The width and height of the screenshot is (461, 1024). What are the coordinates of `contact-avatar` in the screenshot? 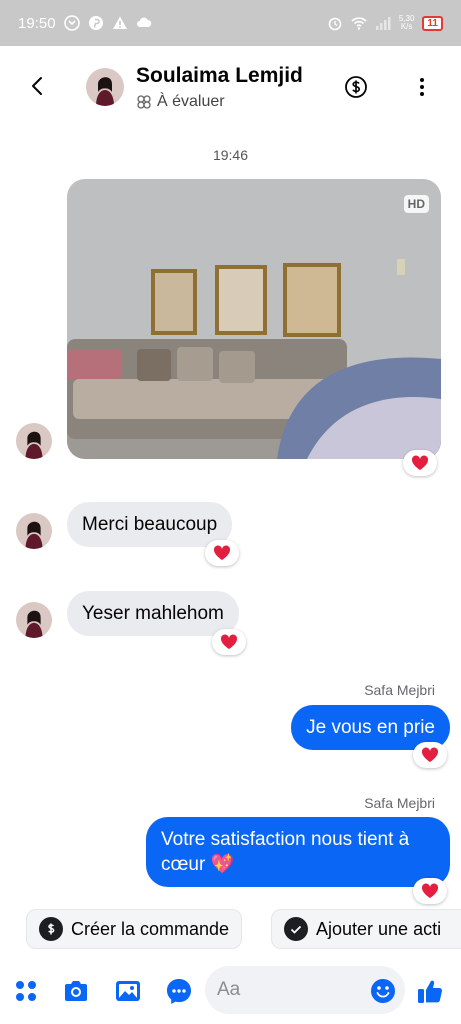 It's located at (105, 87).